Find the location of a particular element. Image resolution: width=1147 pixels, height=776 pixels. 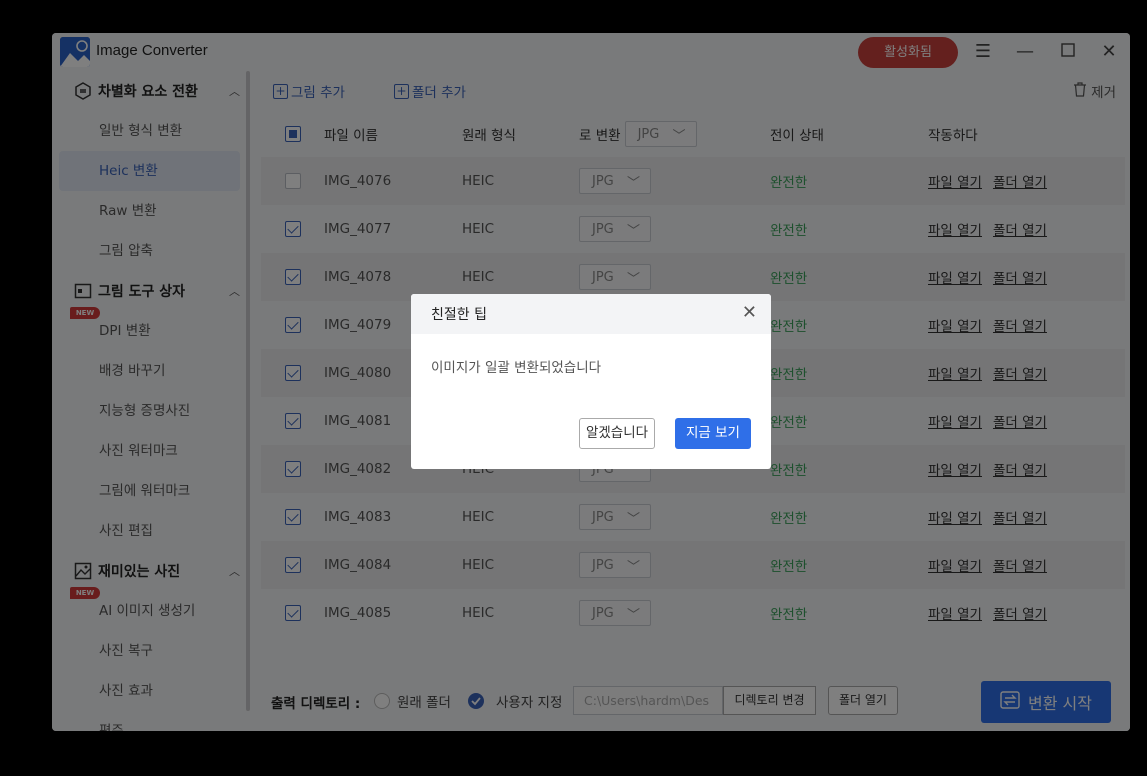

dialog-title: 친절한 팁 is located at coordinates (459, 315).